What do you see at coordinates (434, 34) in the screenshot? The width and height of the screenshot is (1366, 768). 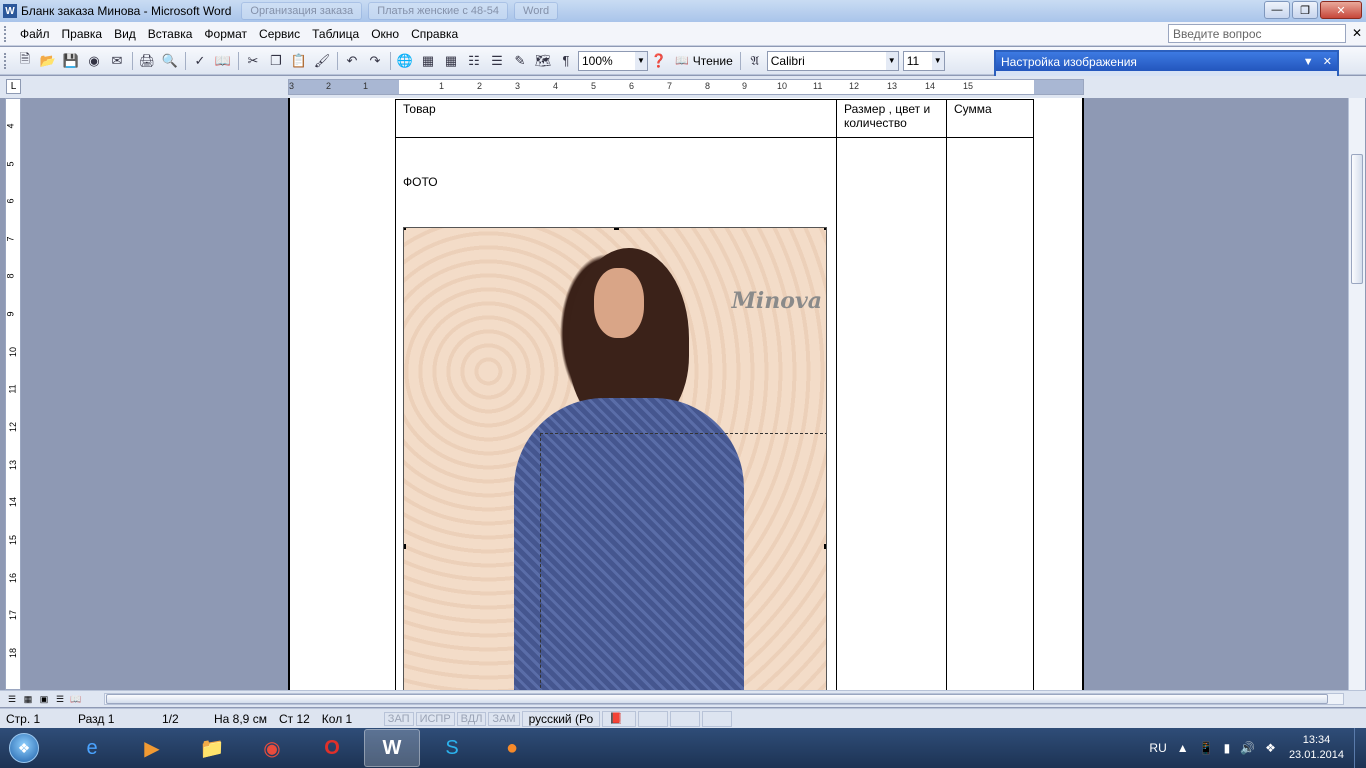 I see `menu-help: Справка` at bounding box center [434, 34].